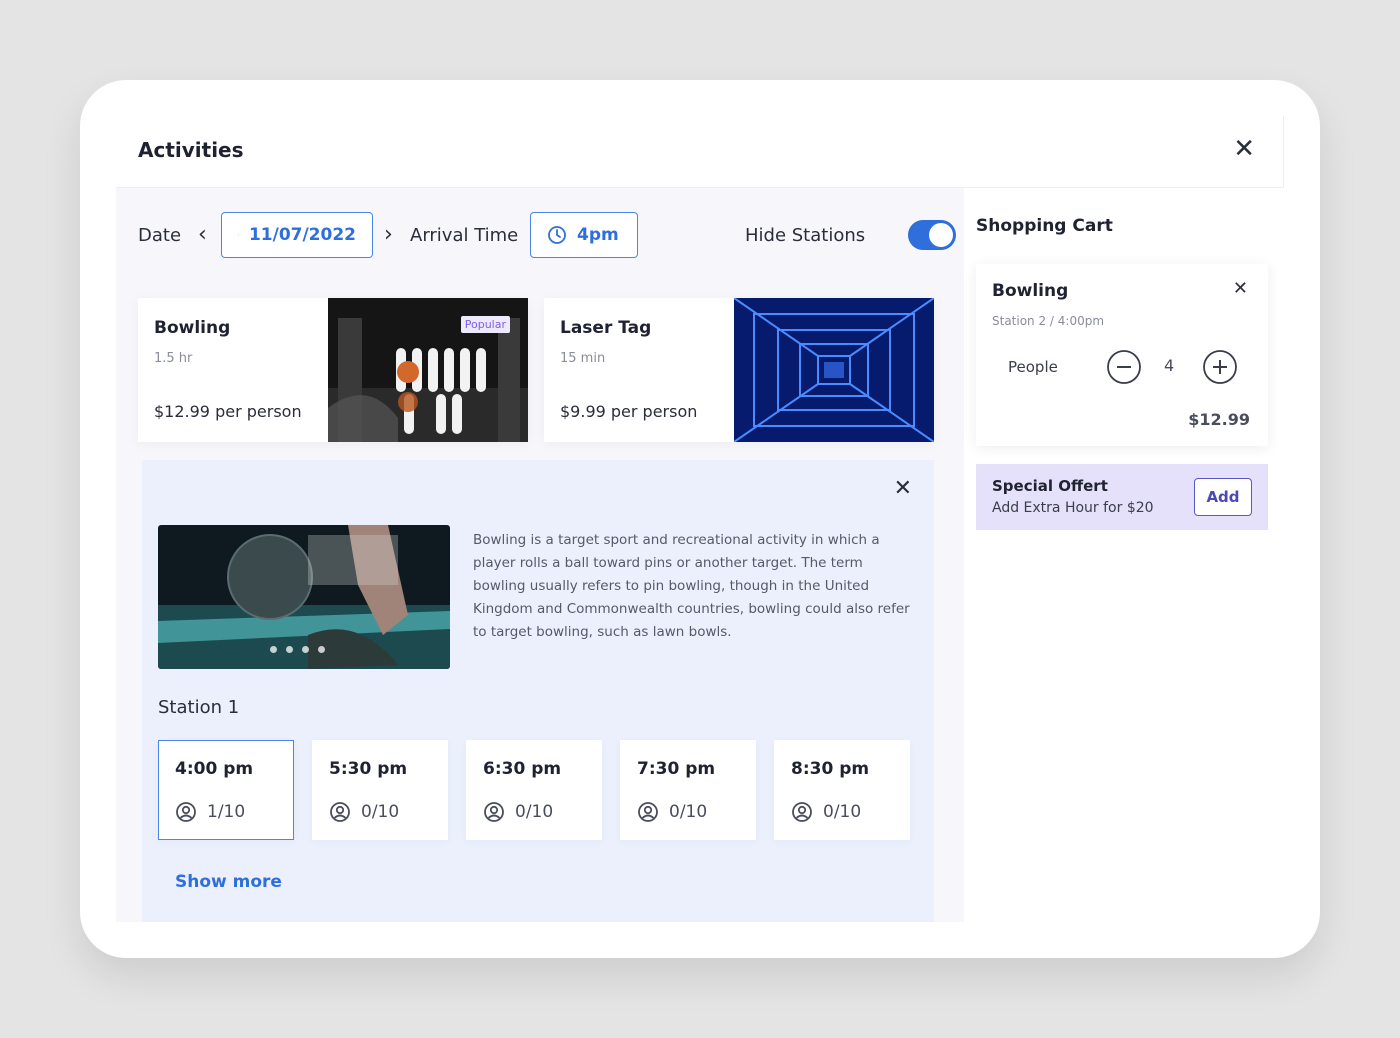 The image size is (1400, 1038). What do you see at coordinates (173, 358) in the screenshot?
I see `activity-duration: 1.5 hr` at bounding box center [173, 358].